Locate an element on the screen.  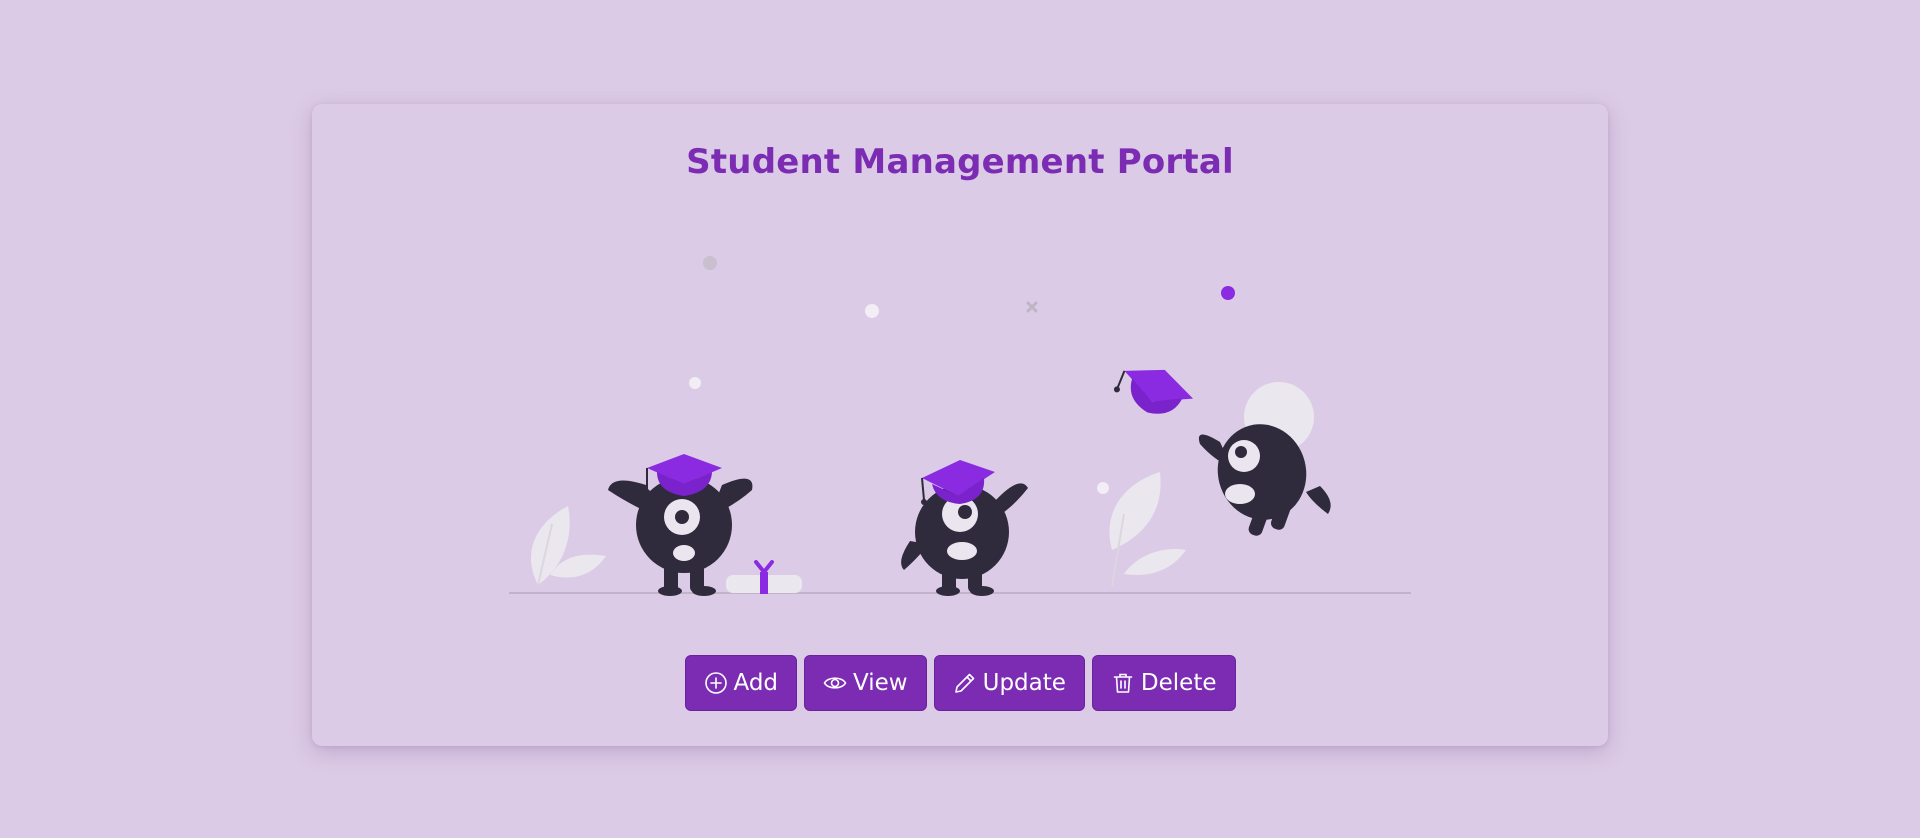
sparkle-icon is located at coordinates (1032, 307).